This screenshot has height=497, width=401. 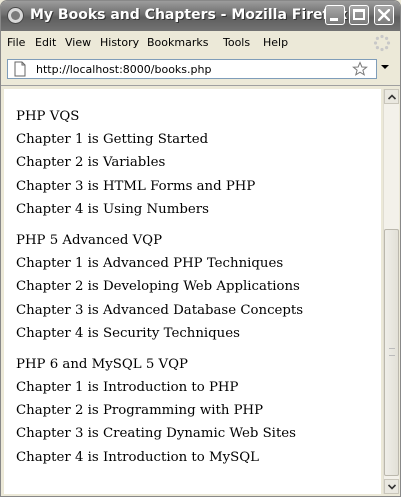 I want to click on chapter-line: Chapter 4 is Security Techniques, so click(x=128, y=333).